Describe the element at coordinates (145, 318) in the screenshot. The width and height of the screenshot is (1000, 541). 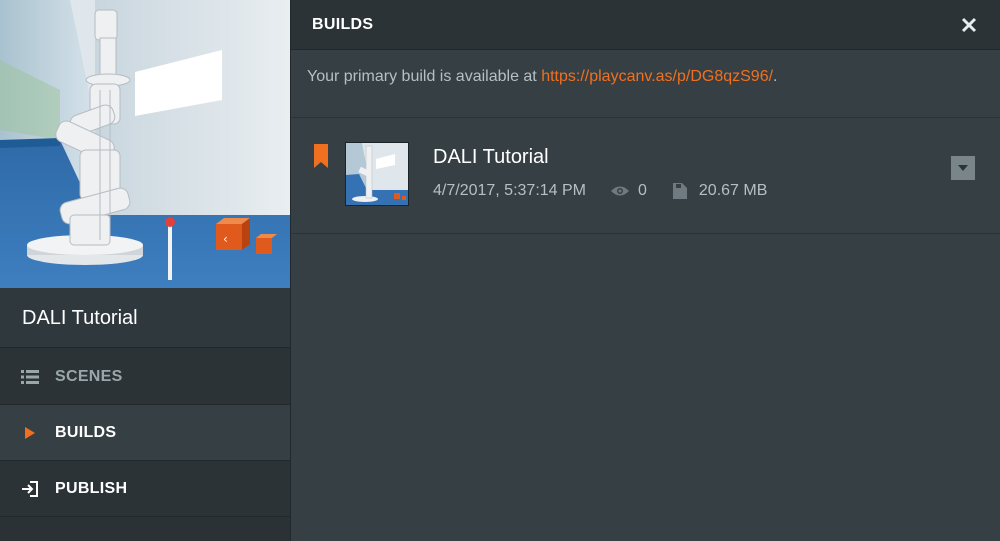
I see `project-title: DALI Tutorial` at that location.